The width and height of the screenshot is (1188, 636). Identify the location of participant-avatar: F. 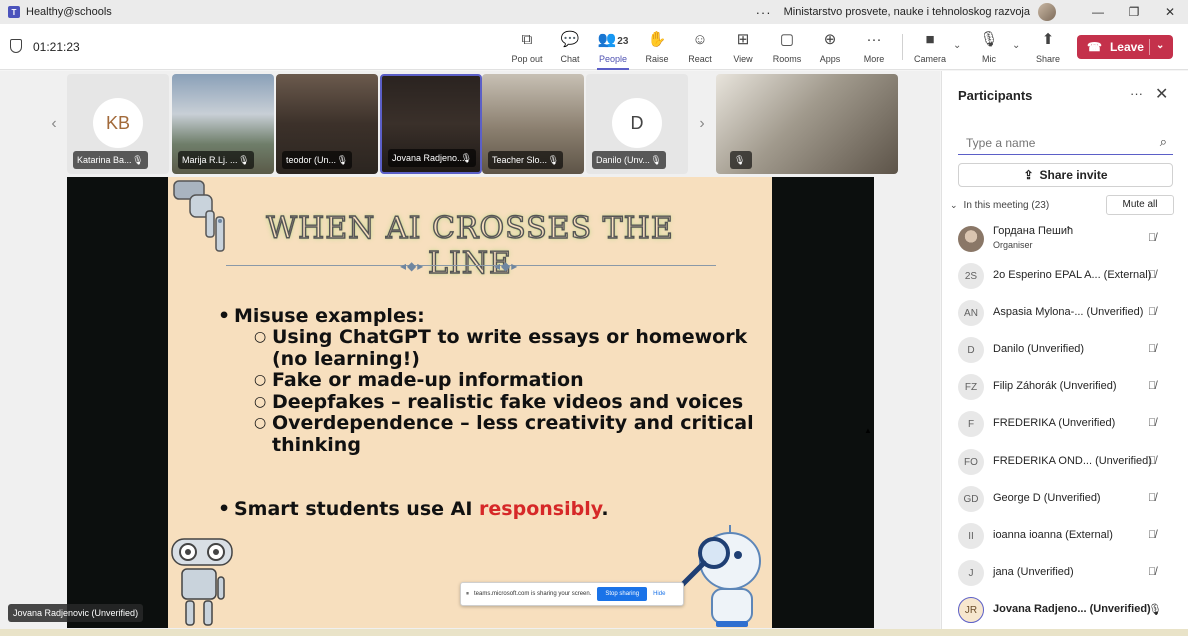
(971, 424).